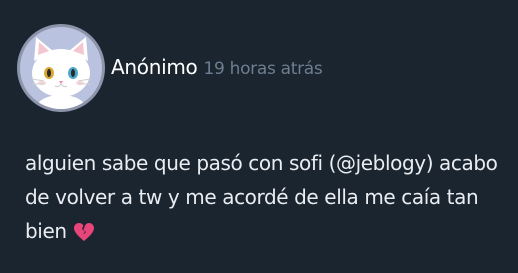 The image size is (518, 273). What do you see at coordinates (381, 163) in the screenshot?
I see `mention-link: @jeblogy` at bounding box center [381, 163].